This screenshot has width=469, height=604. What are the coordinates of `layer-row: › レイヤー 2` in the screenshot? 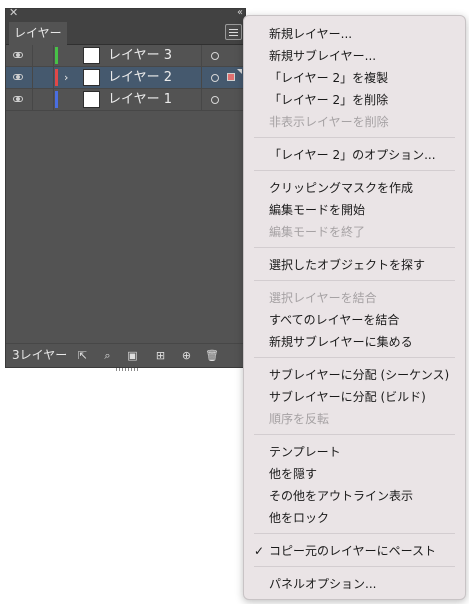 It's located at (125, 78).